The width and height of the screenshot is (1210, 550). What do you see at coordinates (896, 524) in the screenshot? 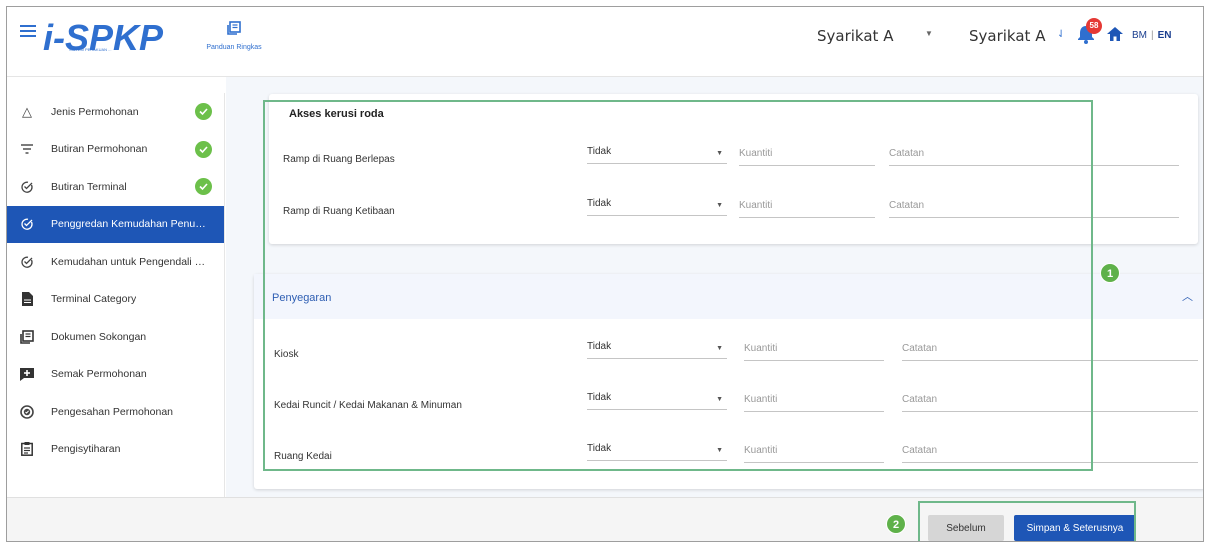
I see `annotation-marker-2: 2` at bounding box center [896, 524].